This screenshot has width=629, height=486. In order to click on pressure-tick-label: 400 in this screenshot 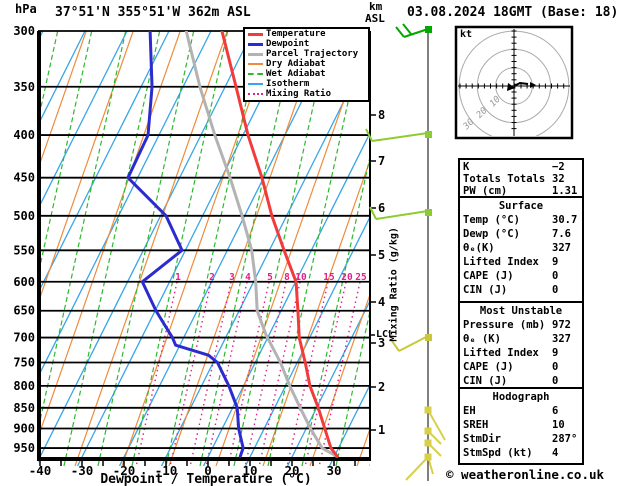, I will do `click(24, 135)`.